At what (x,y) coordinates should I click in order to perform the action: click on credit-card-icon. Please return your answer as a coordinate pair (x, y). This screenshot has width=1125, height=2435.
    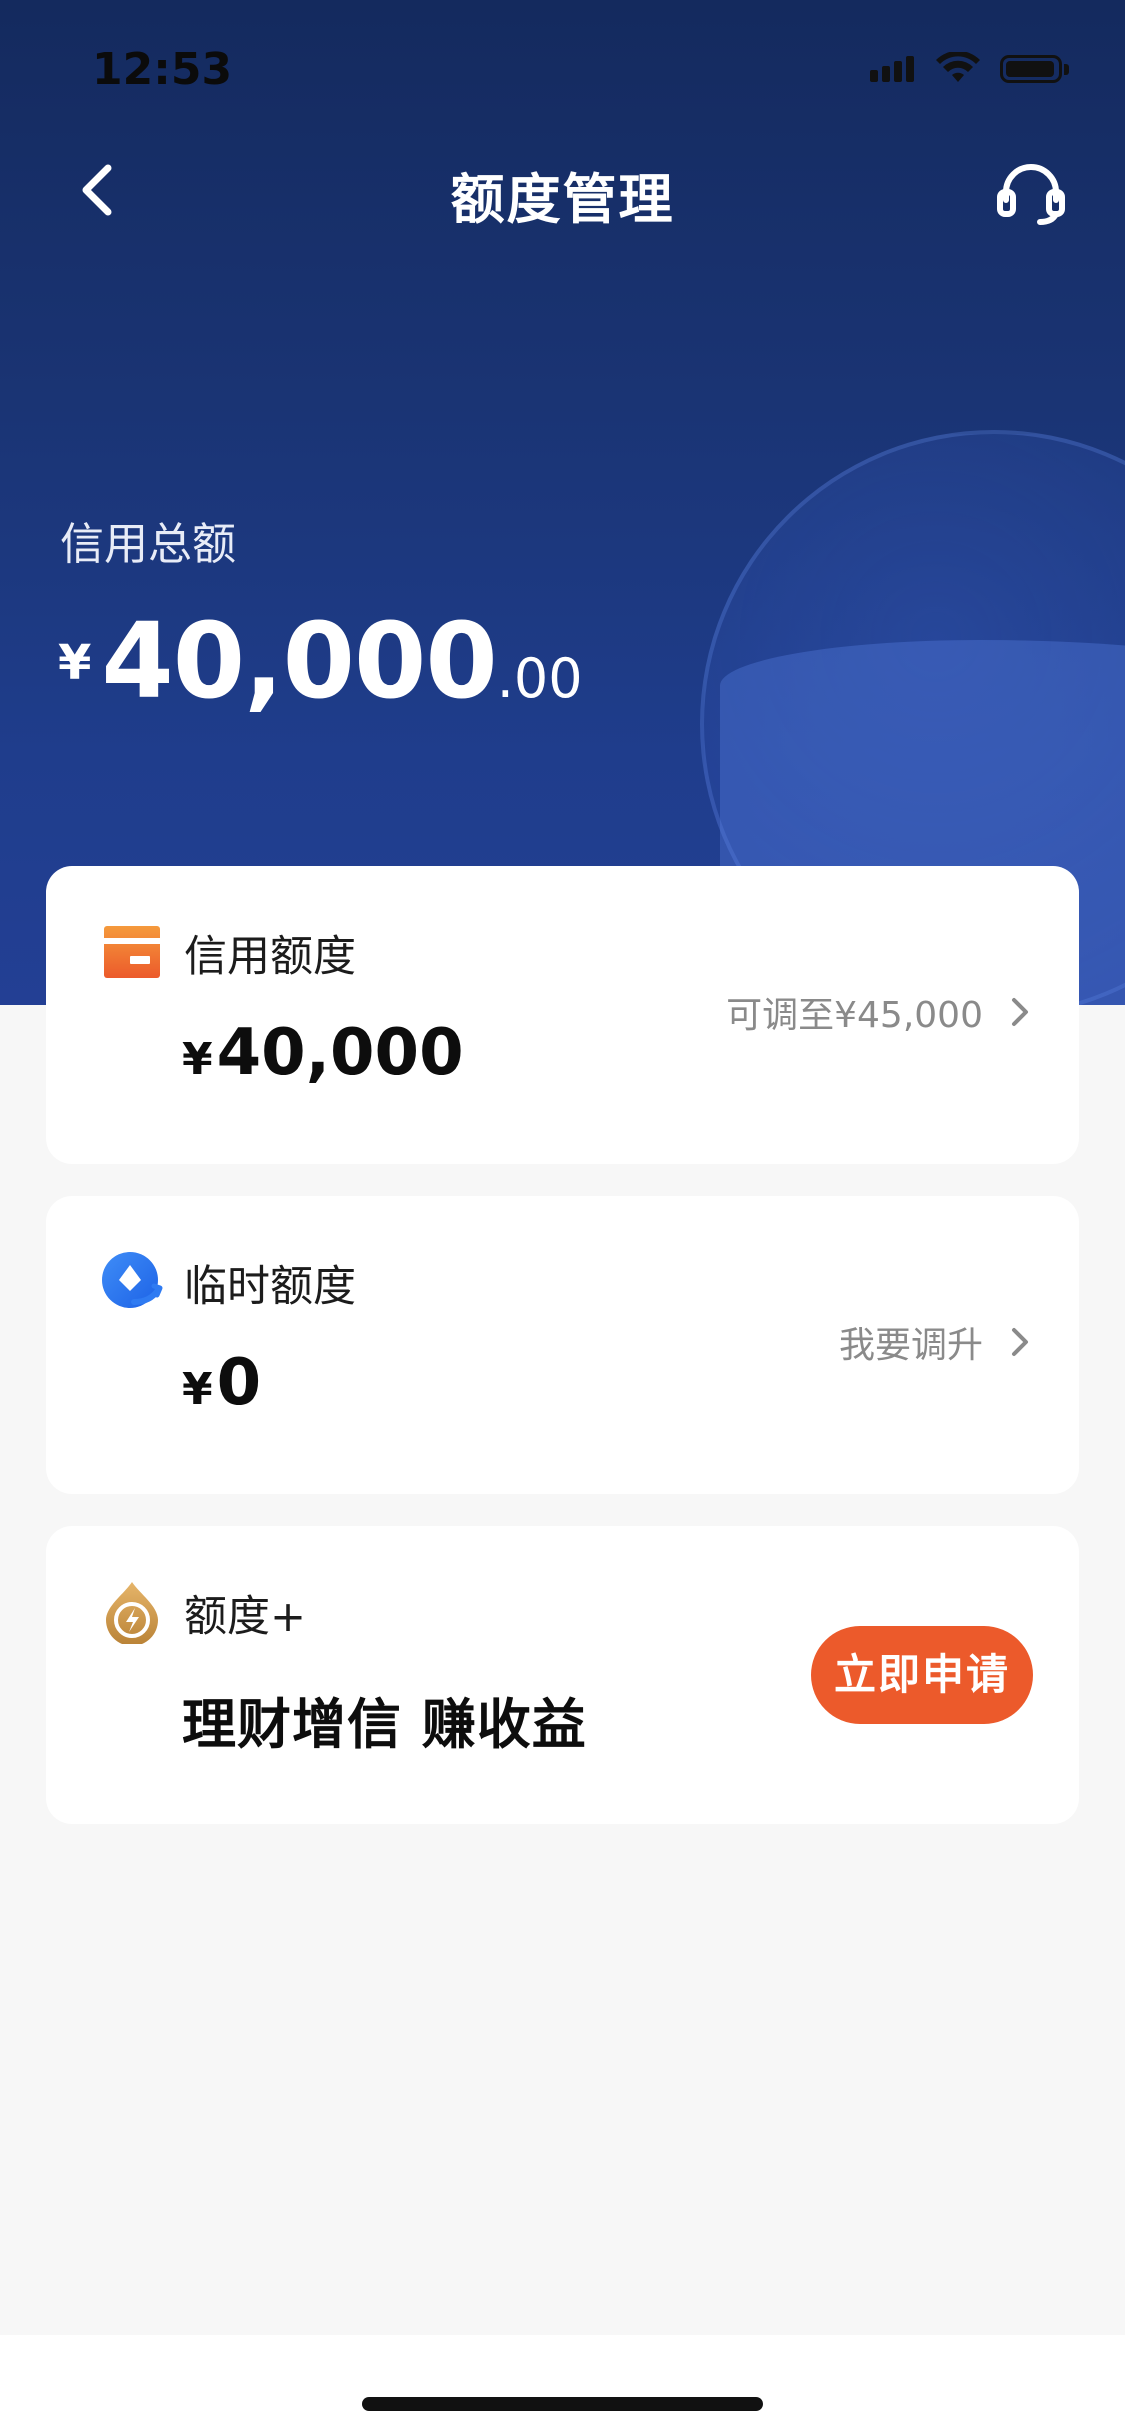
    Looking at the image, I should click on (132, 952).